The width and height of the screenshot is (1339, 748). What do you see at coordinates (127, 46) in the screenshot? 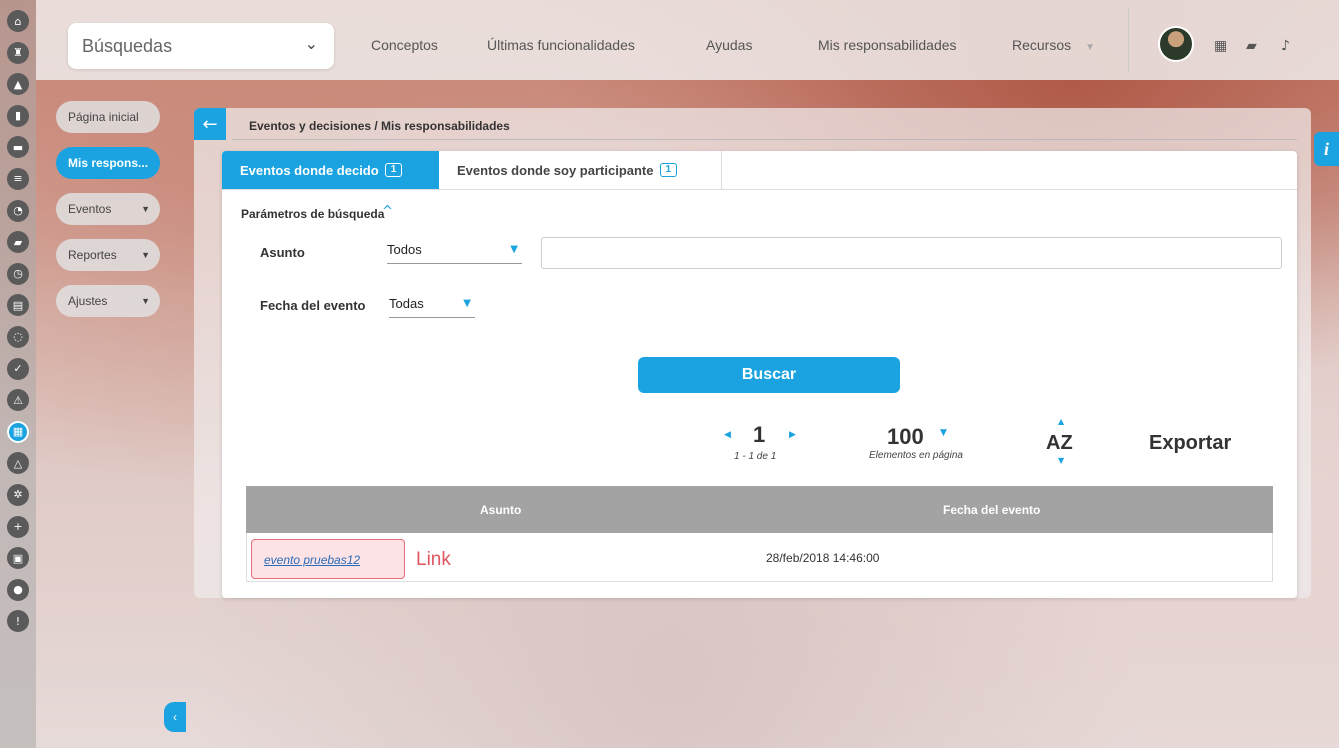
I see `search-select-label: Búsquedas` at bounding box center [127, 46].